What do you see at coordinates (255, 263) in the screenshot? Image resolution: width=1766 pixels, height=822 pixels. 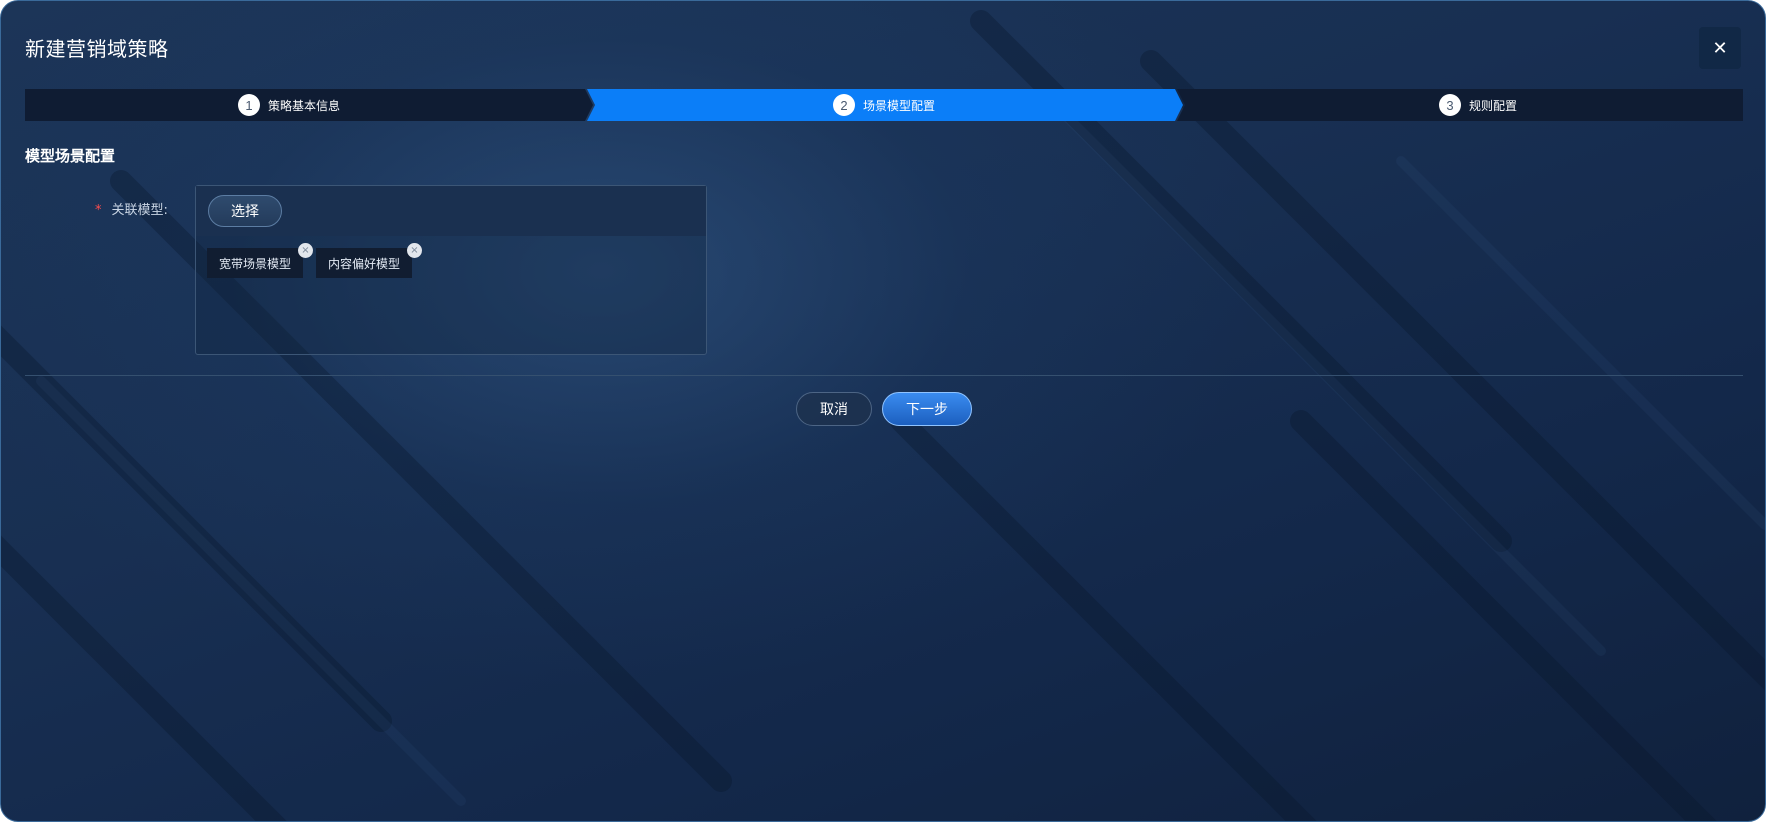 I see `model-tag-label: 宽带场景模型` at bounding box center [255, 263].